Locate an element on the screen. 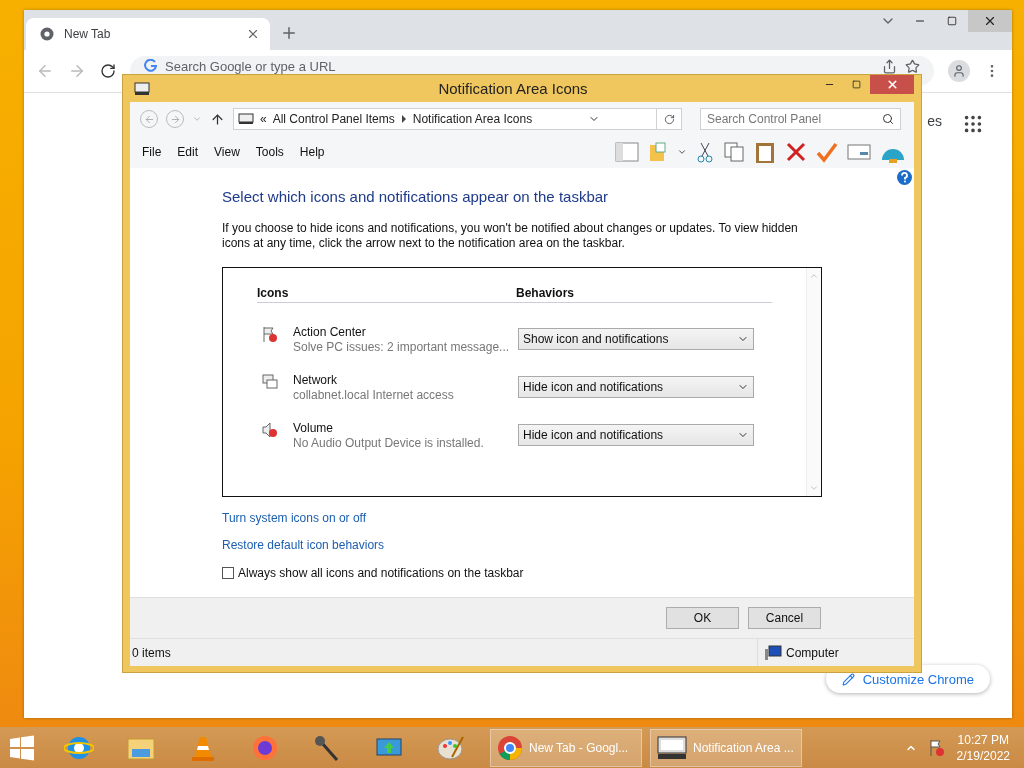 Image resolution: width=1024 pixels, height=768 pixels. tab-title: New Tab is located at coordinates (88, 34).